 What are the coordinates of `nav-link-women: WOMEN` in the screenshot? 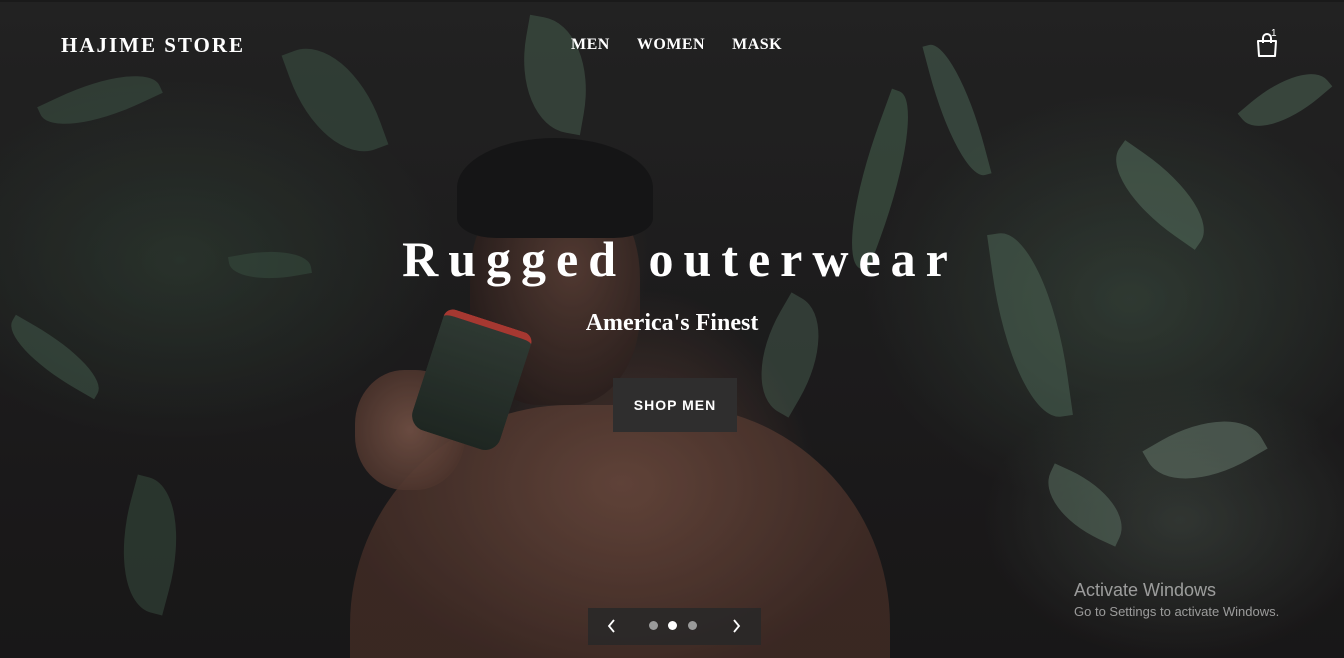 It's located at (671, 45).